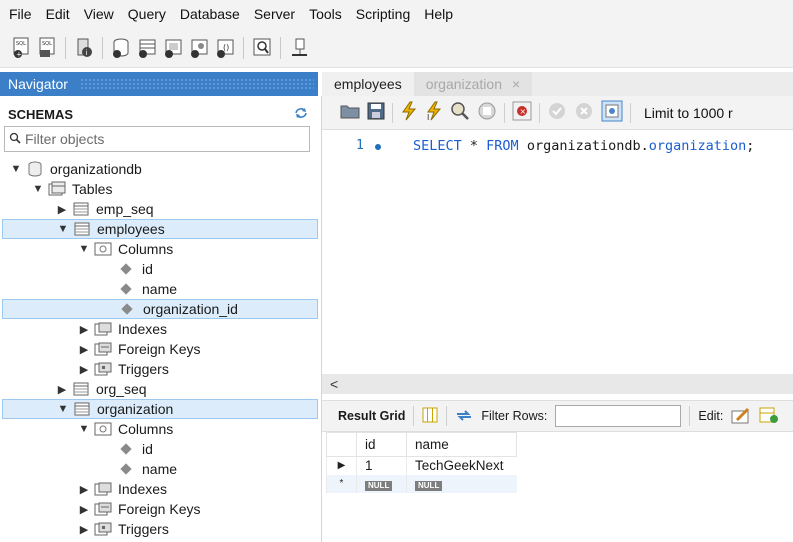 The image size is (793, 542). Describe the element at coordinates (121, 389) in the screenshot. I see `tree-label: org_seq` at that location.